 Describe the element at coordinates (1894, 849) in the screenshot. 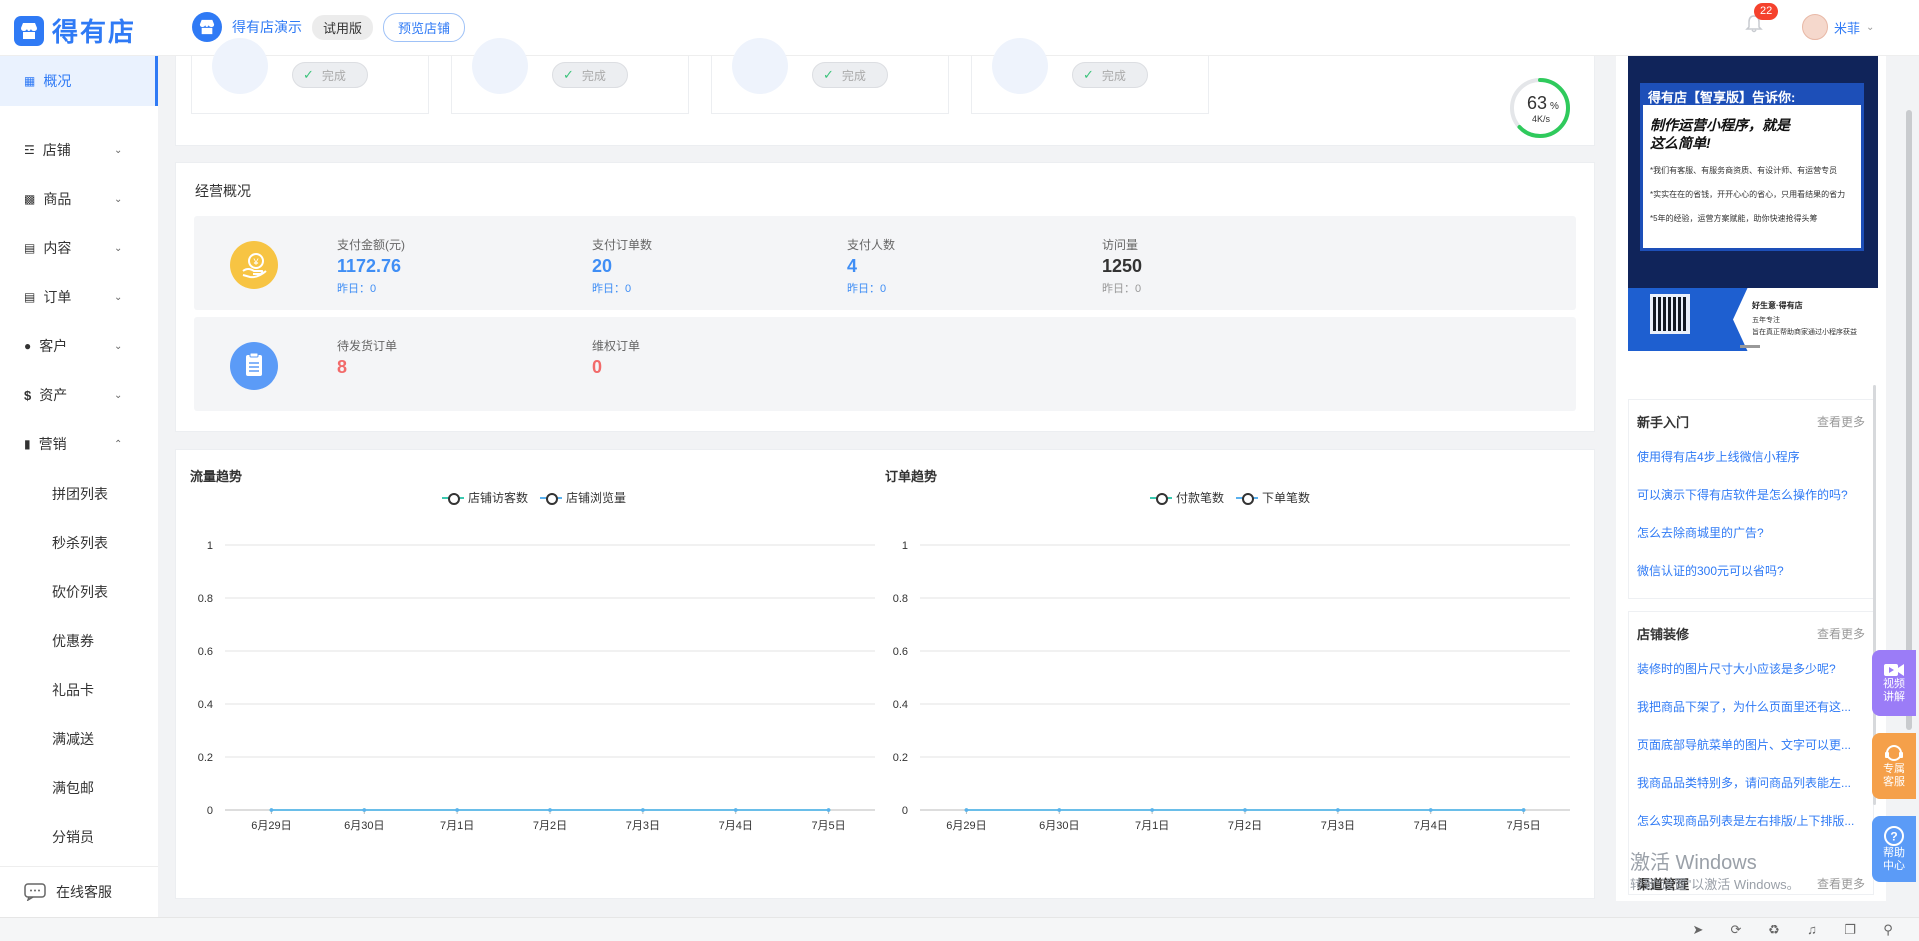

I see `help-center-button: ? 帮助 中心` at that location.